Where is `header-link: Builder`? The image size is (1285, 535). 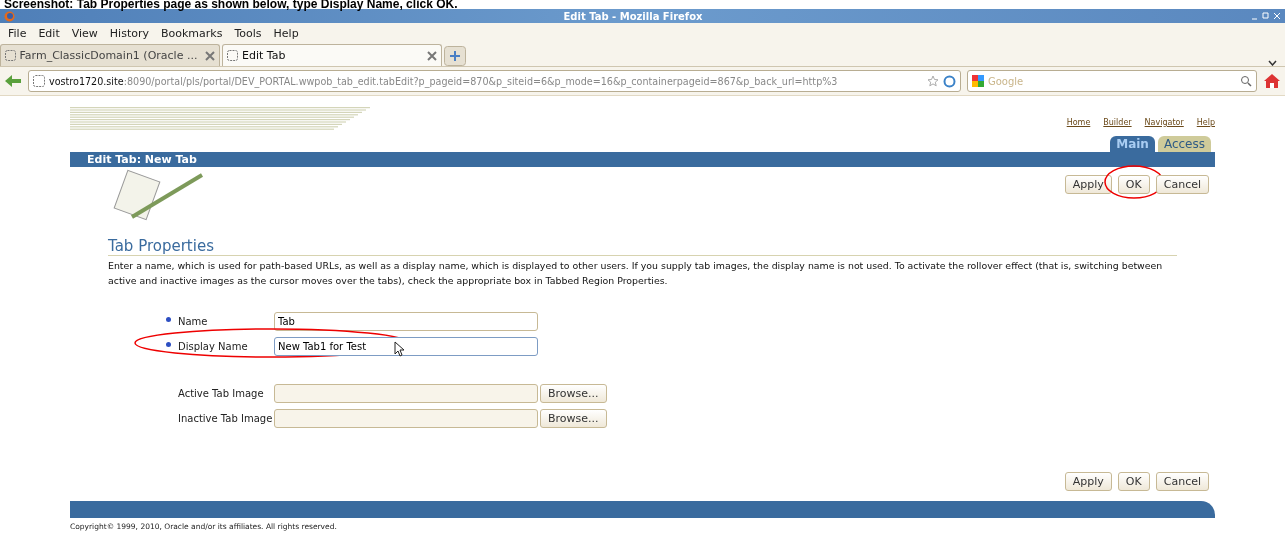
header-link: Builder is located at coordinates (1117, 122).